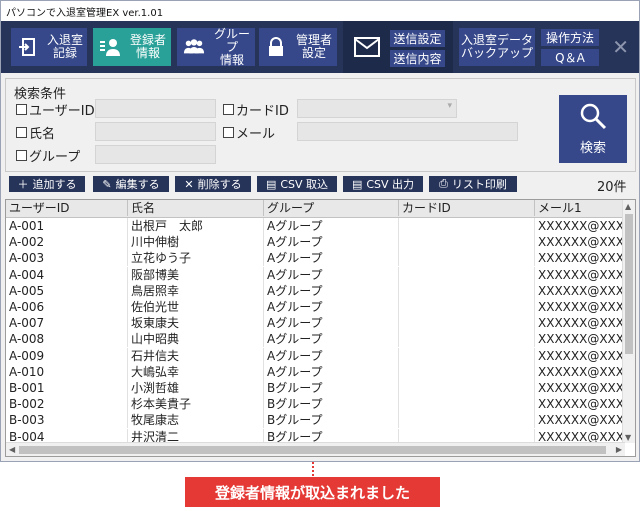 The width and height of the screenshot is (640, 511). I want to click on user-id-checkbox: ユーザーID, so click(55, 109).